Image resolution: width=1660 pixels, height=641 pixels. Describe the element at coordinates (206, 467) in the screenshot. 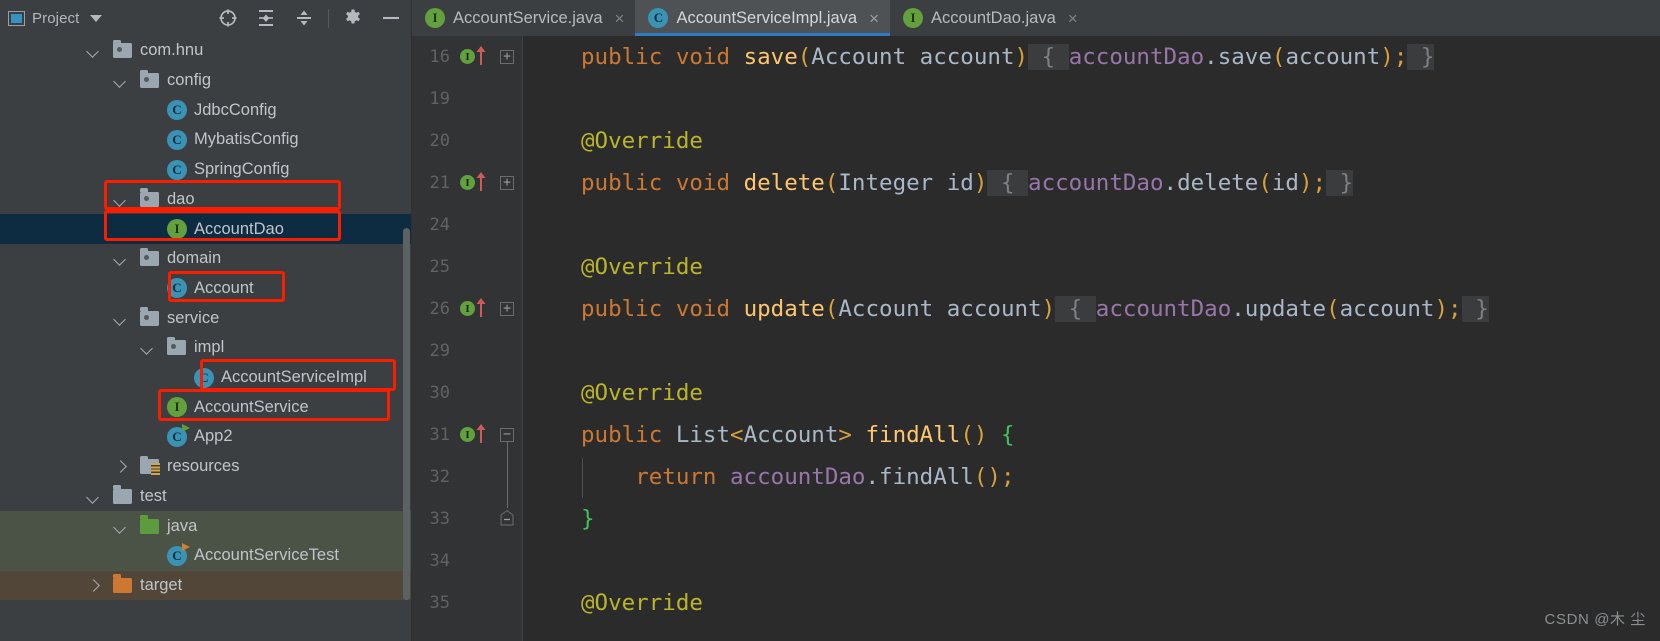

I see `tree-node-resources: resources` at that location.